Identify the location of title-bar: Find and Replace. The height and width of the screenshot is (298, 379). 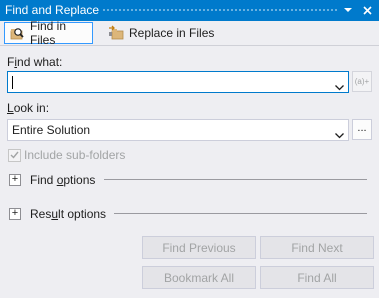
(189, 10).